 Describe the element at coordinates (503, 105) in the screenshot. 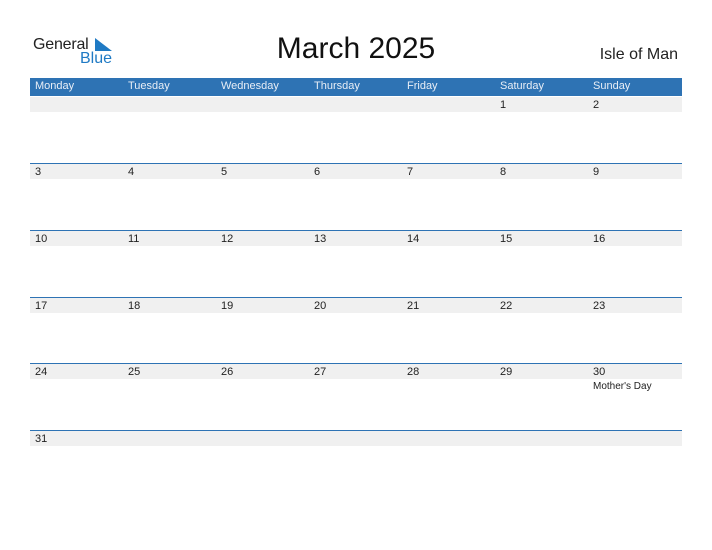

I see `day-number: 1` at that location.